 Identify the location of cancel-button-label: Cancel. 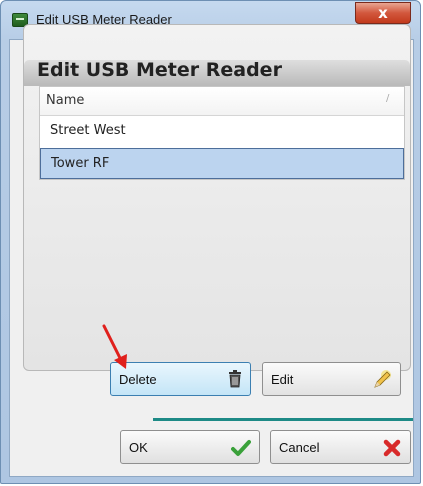
(299, 447).